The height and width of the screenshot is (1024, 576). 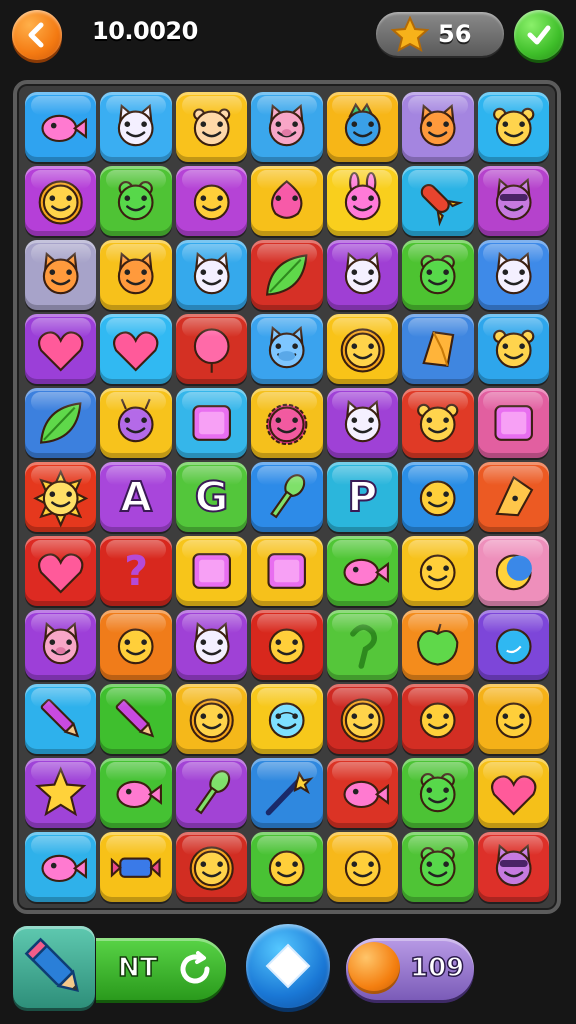 I want to click on tile-r2-c6, so click(x=438, y=201).